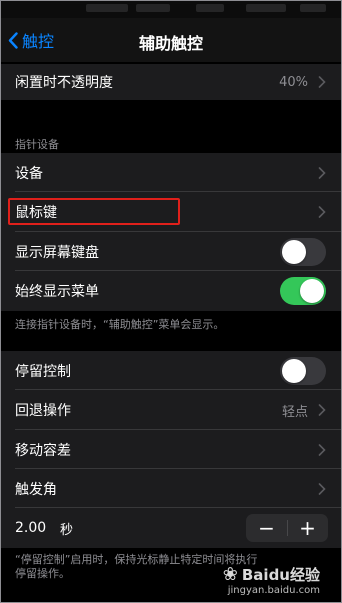  I want to click on devices-label: 设备, so click(29, 173).